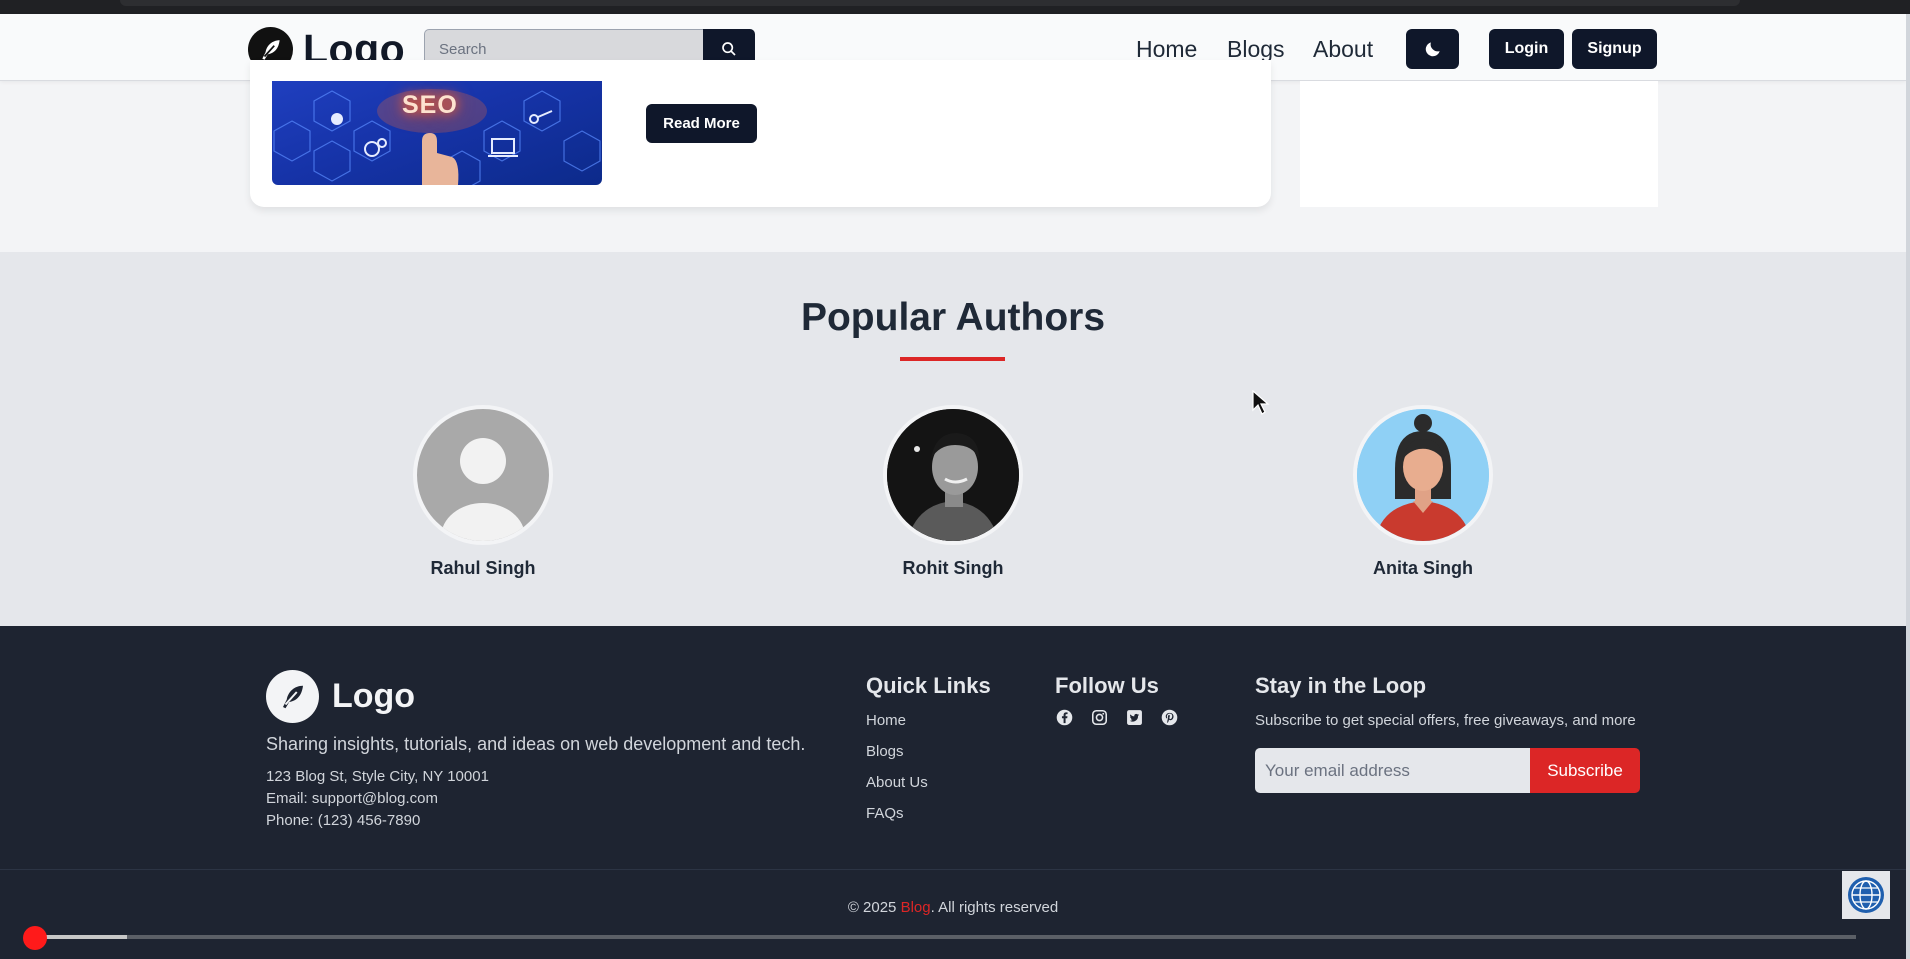 The image size is (1910, 959). I want to click on dark-mode-toggle, so click(1432, 49).